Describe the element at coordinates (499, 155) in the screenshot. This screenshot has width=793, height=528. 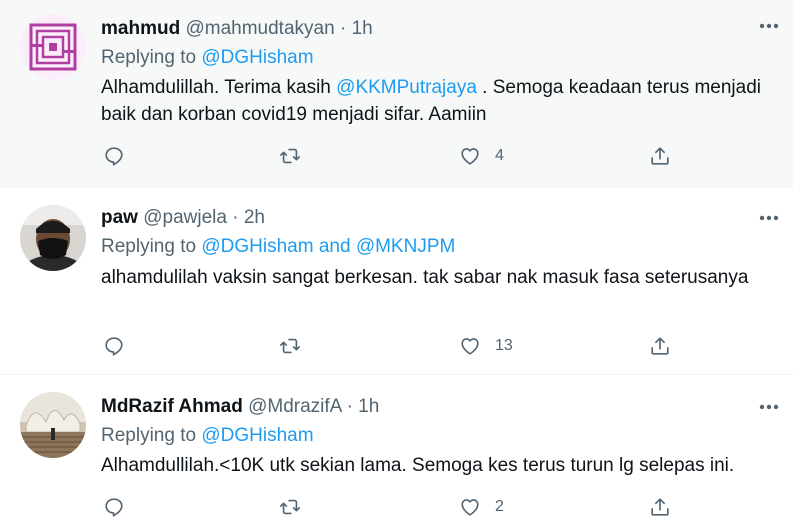
I see `like-count: 4` at that location.